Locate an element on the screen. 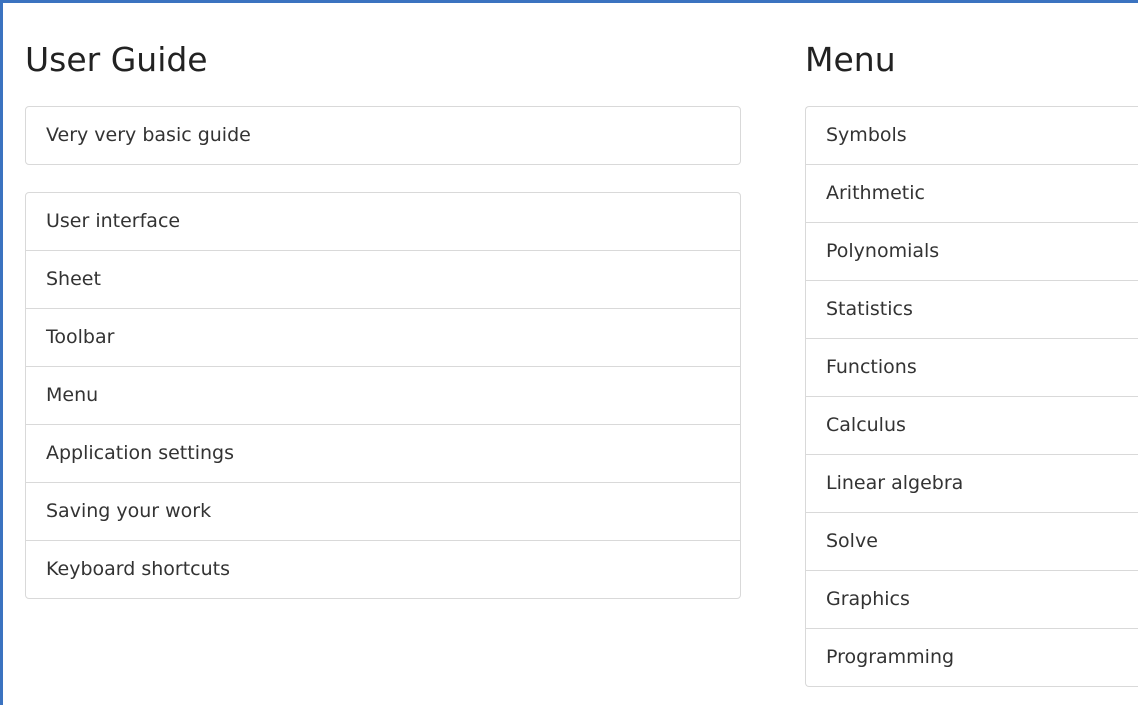  menu-item-symbols: Symbols is located at coordinates (972, 135).